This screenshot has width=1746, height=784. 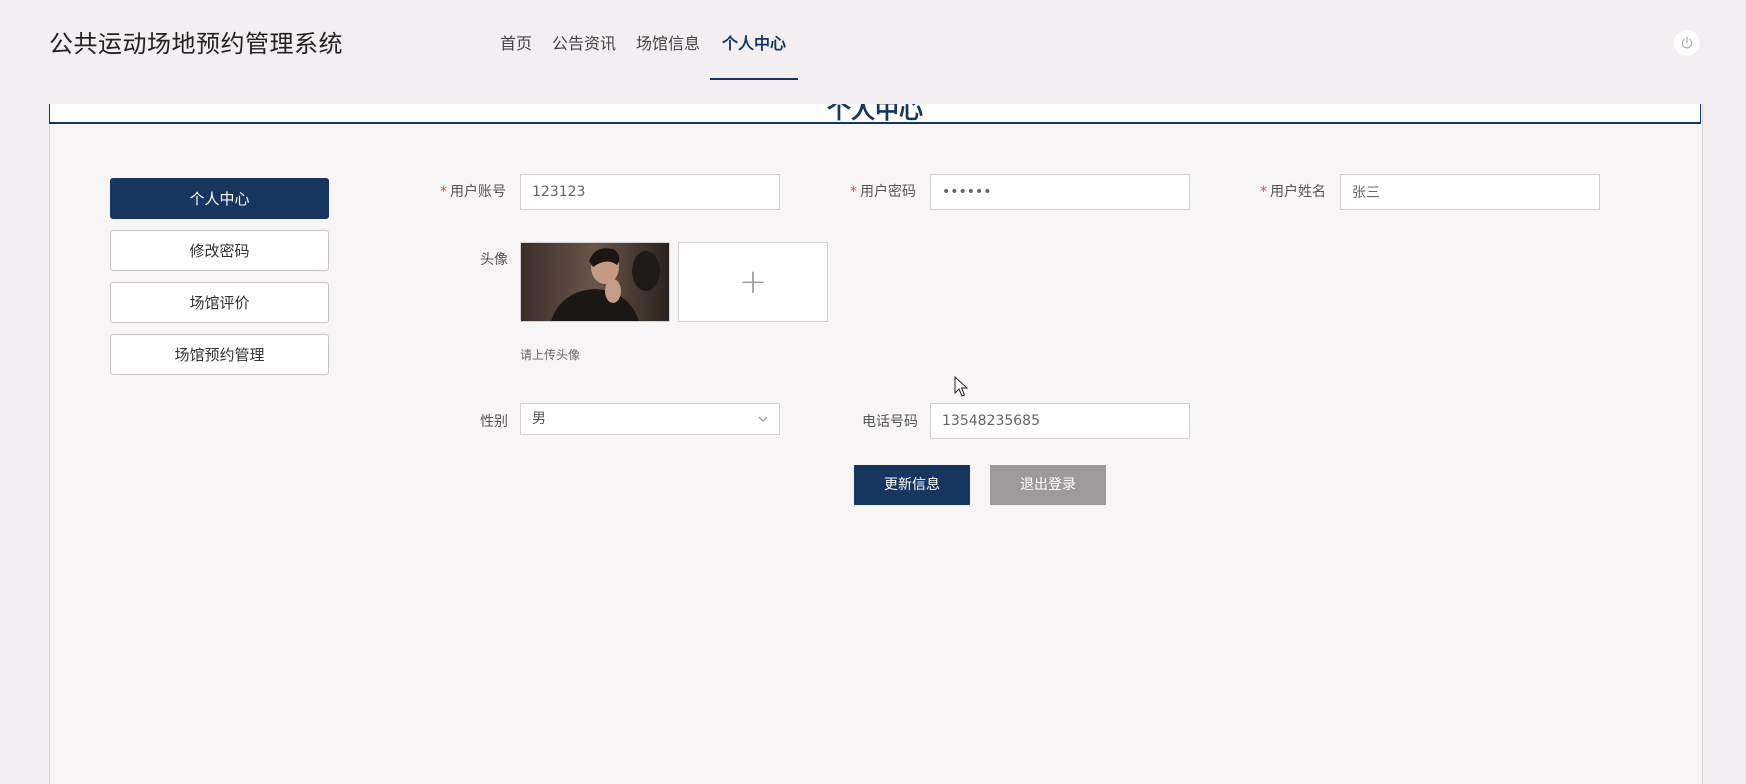 I want to click on avatar-photo, so click(x=595, y=282).